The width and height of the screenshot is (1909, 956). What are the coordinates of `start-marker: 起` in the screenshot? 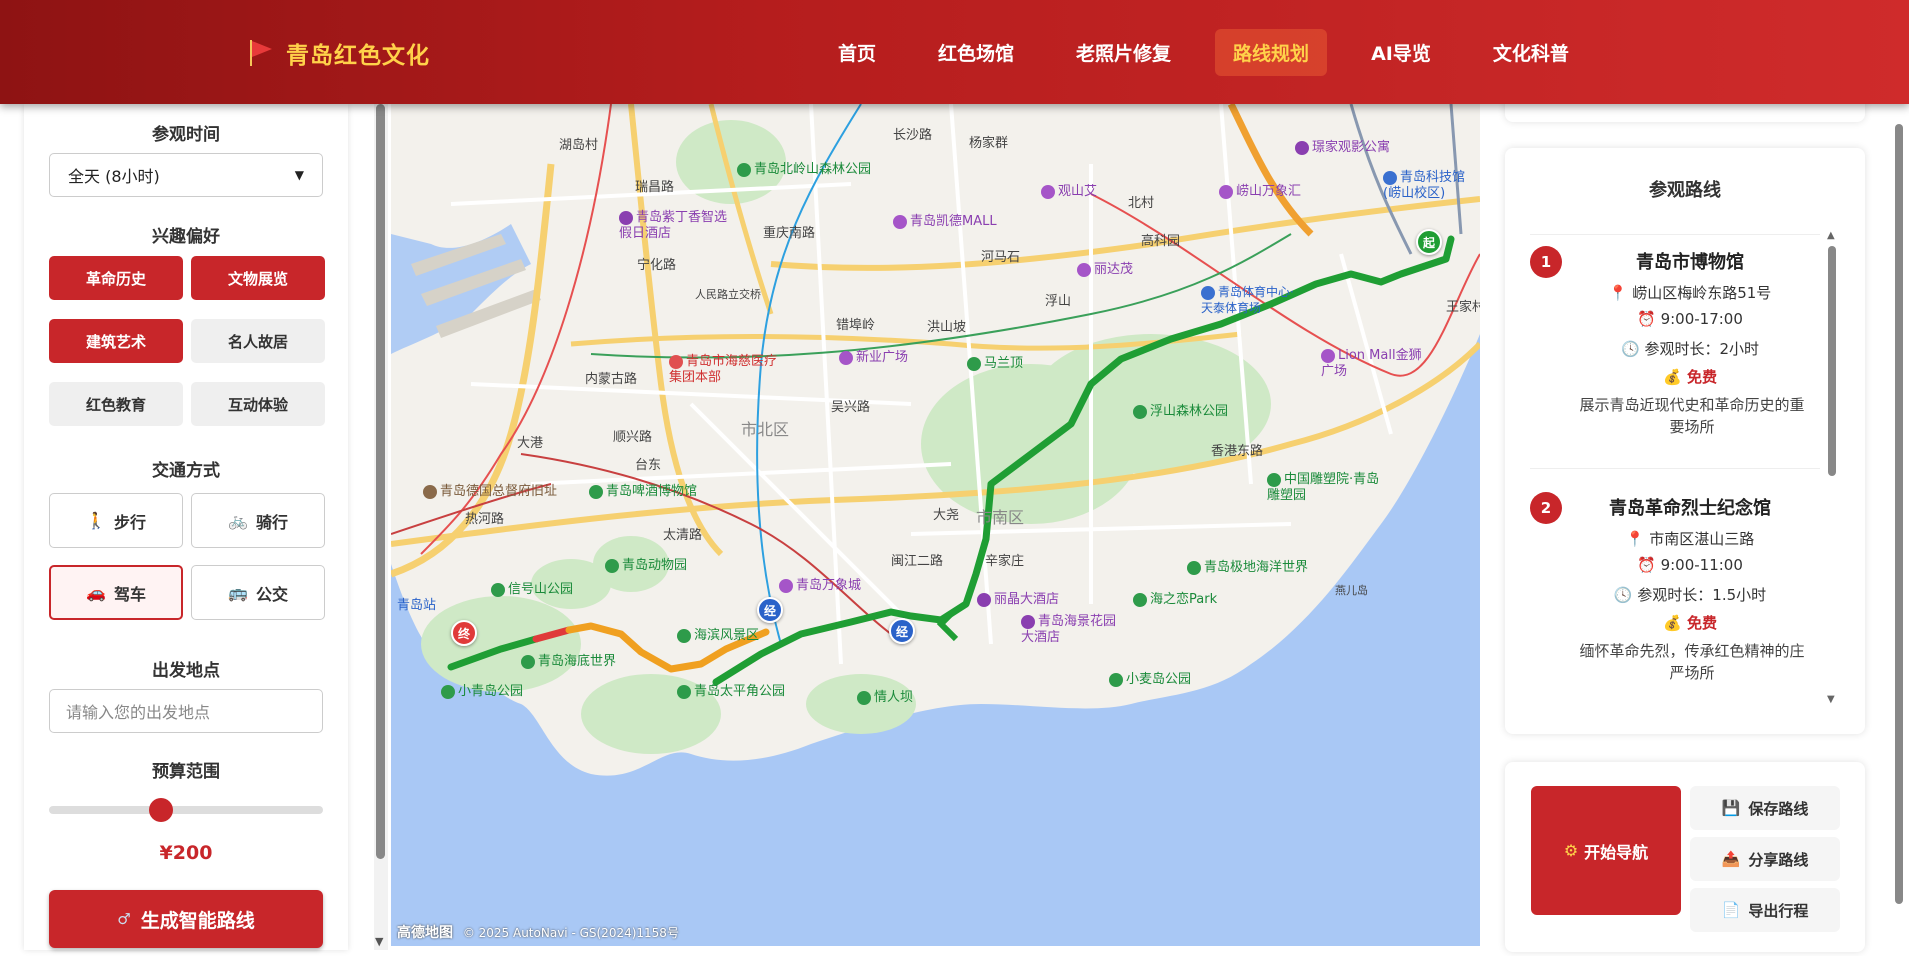 It's located at (1429, 242).